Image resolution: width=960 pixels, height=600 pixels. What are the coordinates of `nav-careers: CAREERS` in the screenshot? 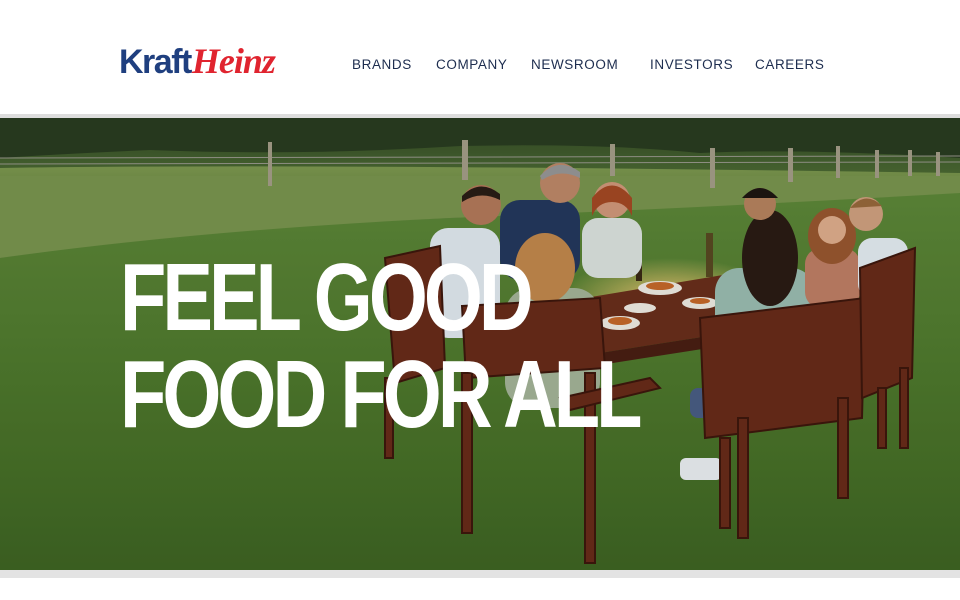 It's located at (789, 64).